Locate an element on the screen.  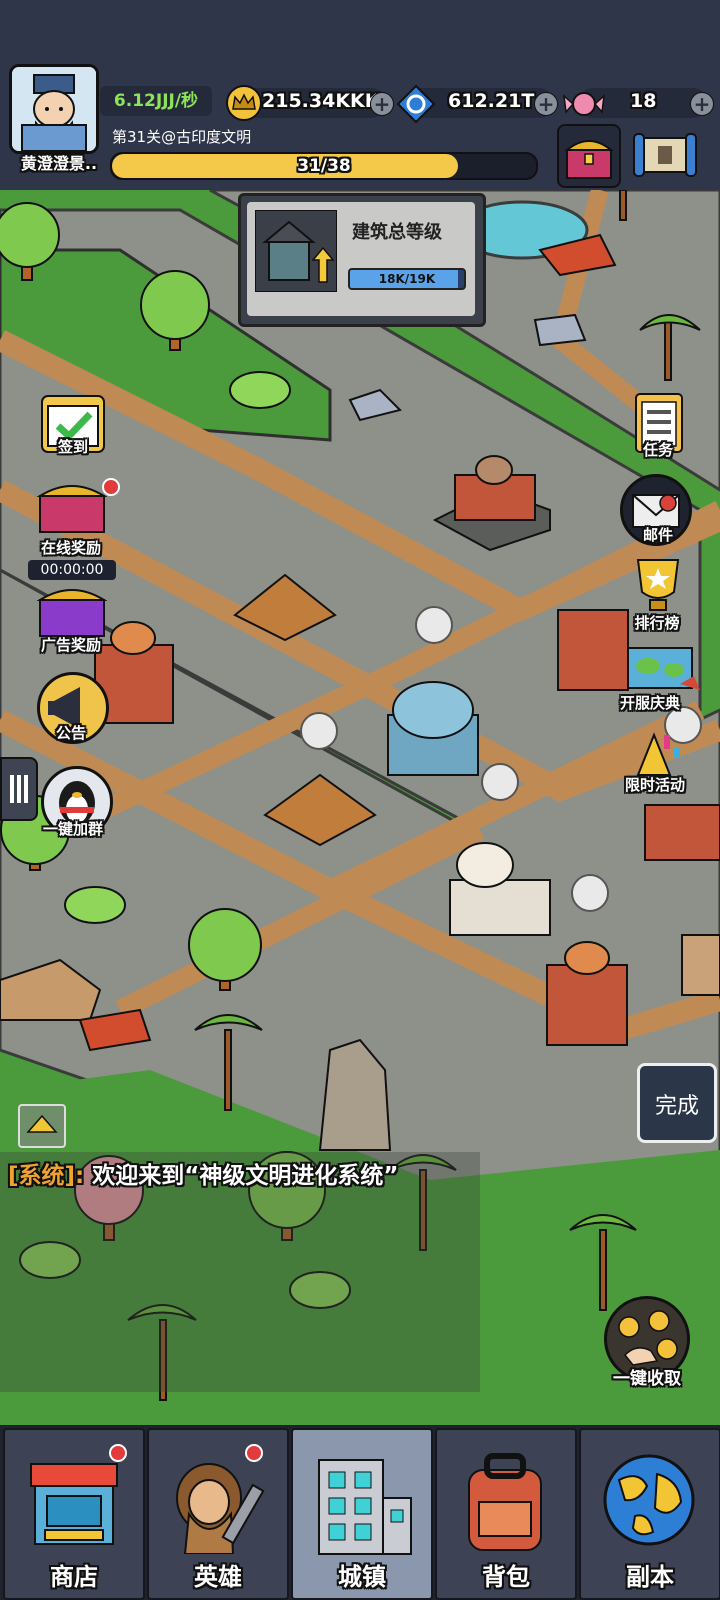
ad-chest-icon is located at coordinates (72, 613).